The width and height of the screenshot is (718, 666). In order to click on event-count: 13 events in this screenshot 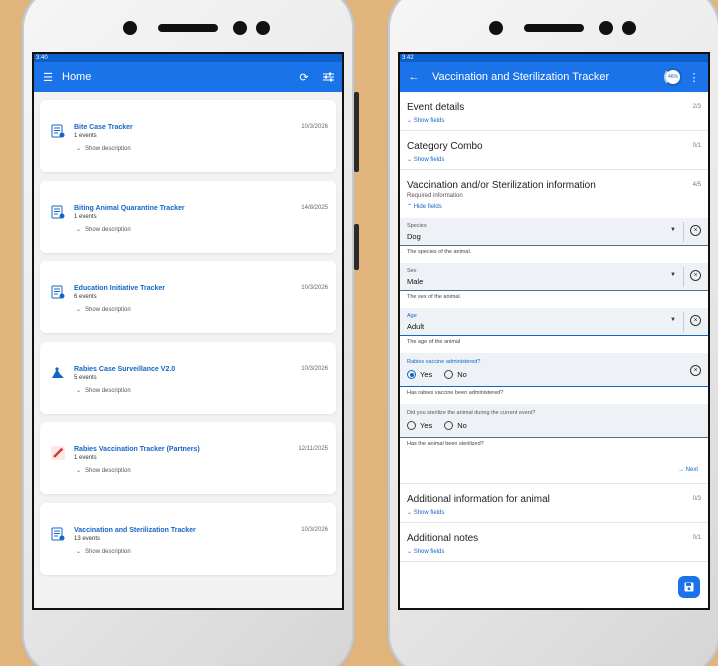, I will do `click(87, 538)`.